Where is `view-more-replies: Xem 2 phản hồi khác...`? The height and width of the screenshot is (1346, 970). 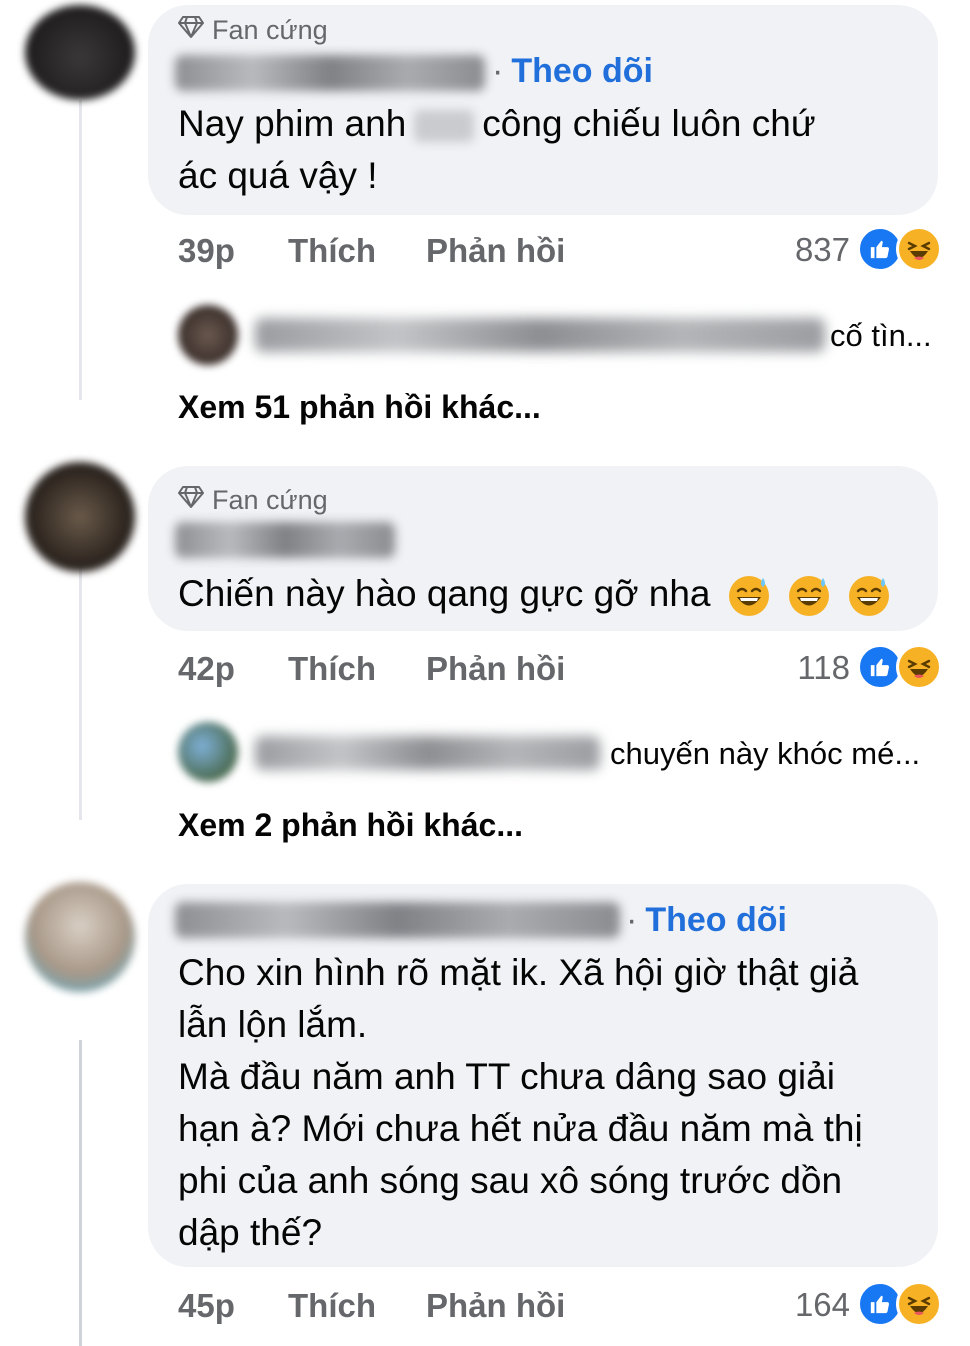
view-more-replies: Xem 2 phản hồi khác... is located at coordinates (350, 825).